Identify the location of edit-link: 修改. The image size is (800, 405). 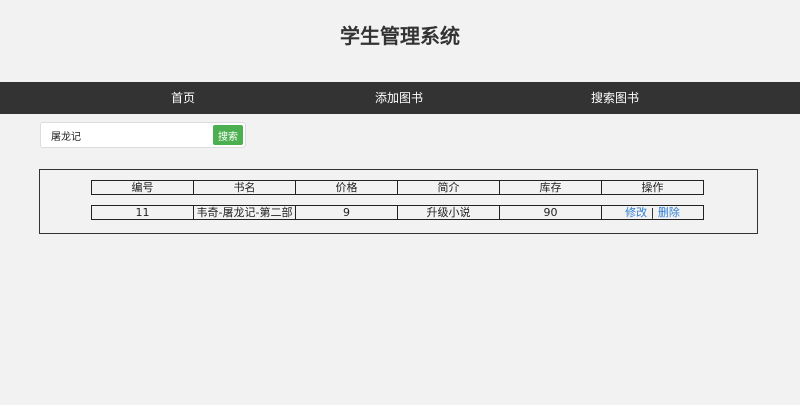
(636, 212).